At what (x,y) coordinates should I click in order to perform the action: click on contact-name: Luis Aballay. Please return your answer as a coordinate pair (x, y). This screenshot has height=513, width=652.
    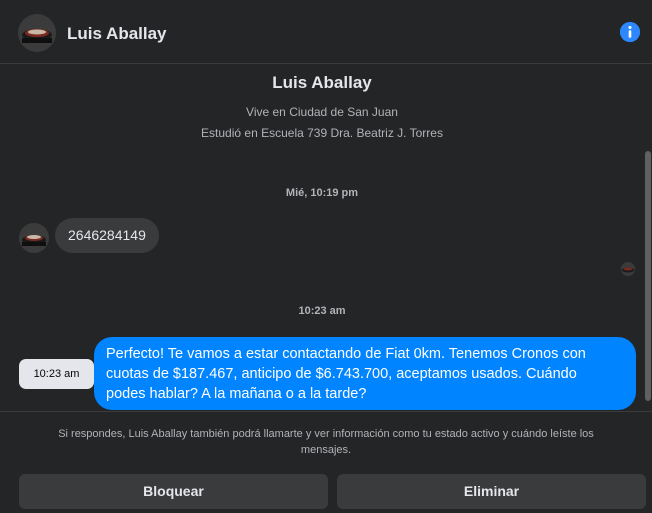
    Looking at the image, I should click on (117, 34).